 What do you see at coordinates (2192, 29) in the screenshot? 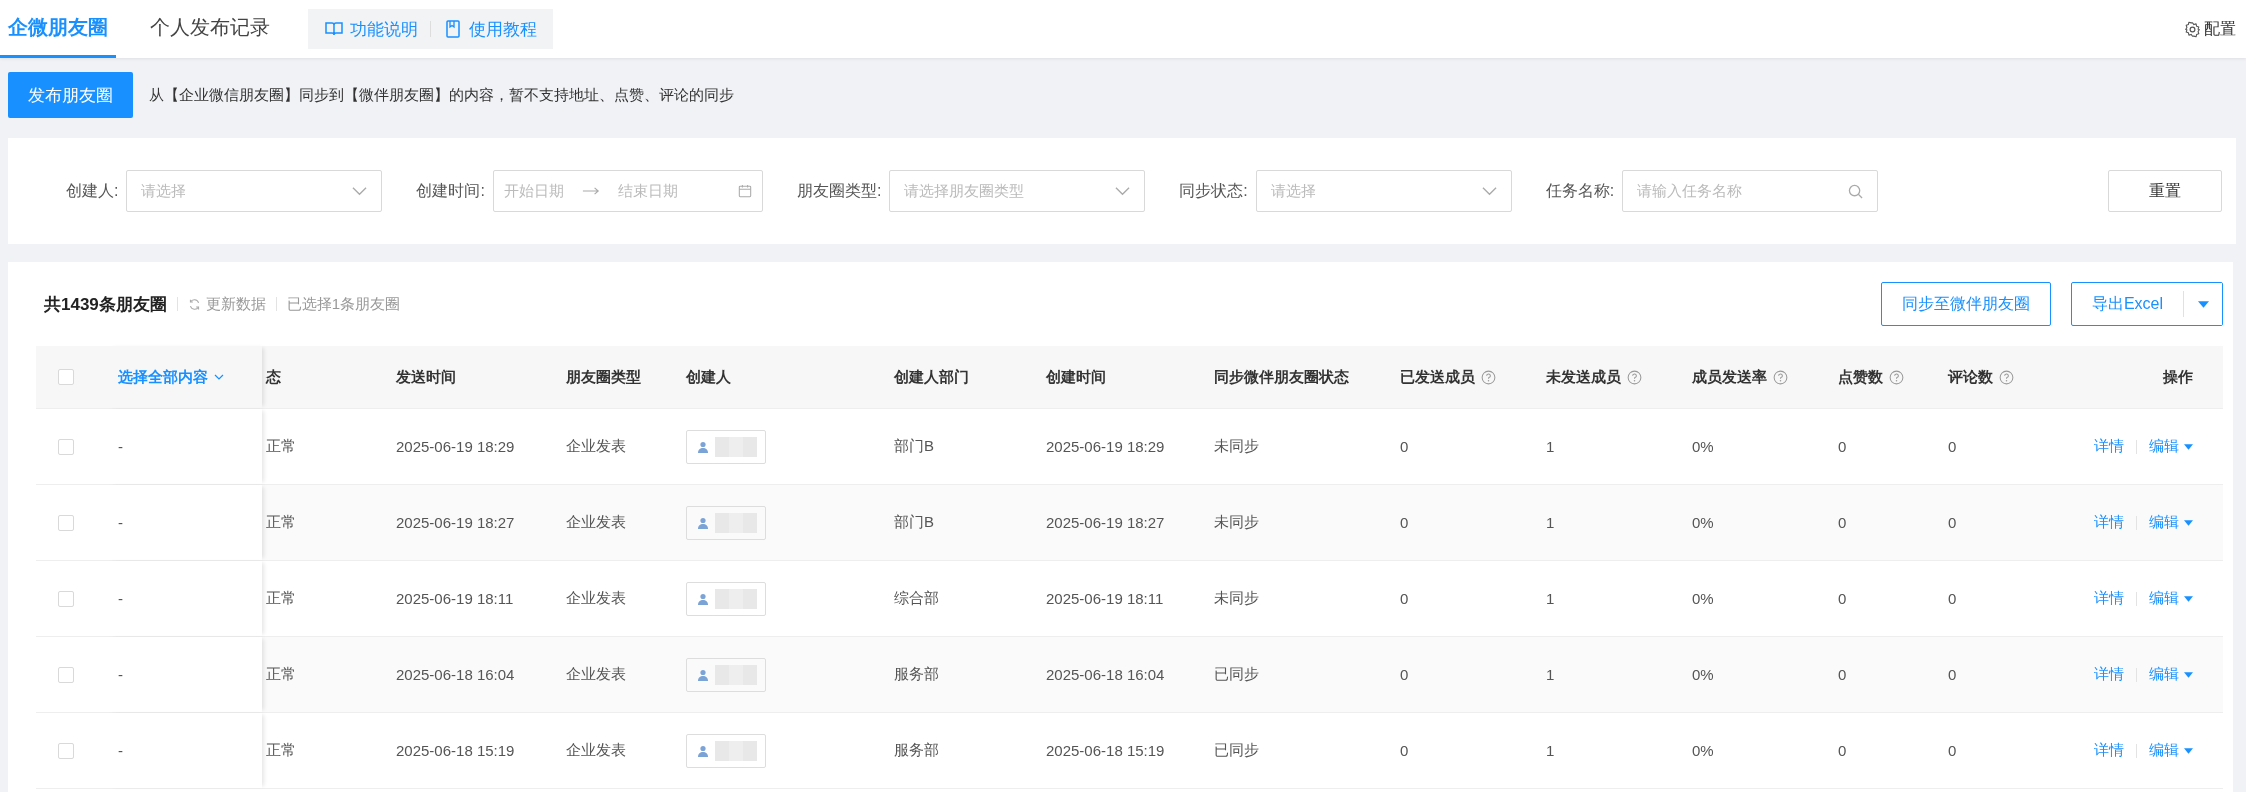
I see `settings-icon` at bounding box center [2192, 29].